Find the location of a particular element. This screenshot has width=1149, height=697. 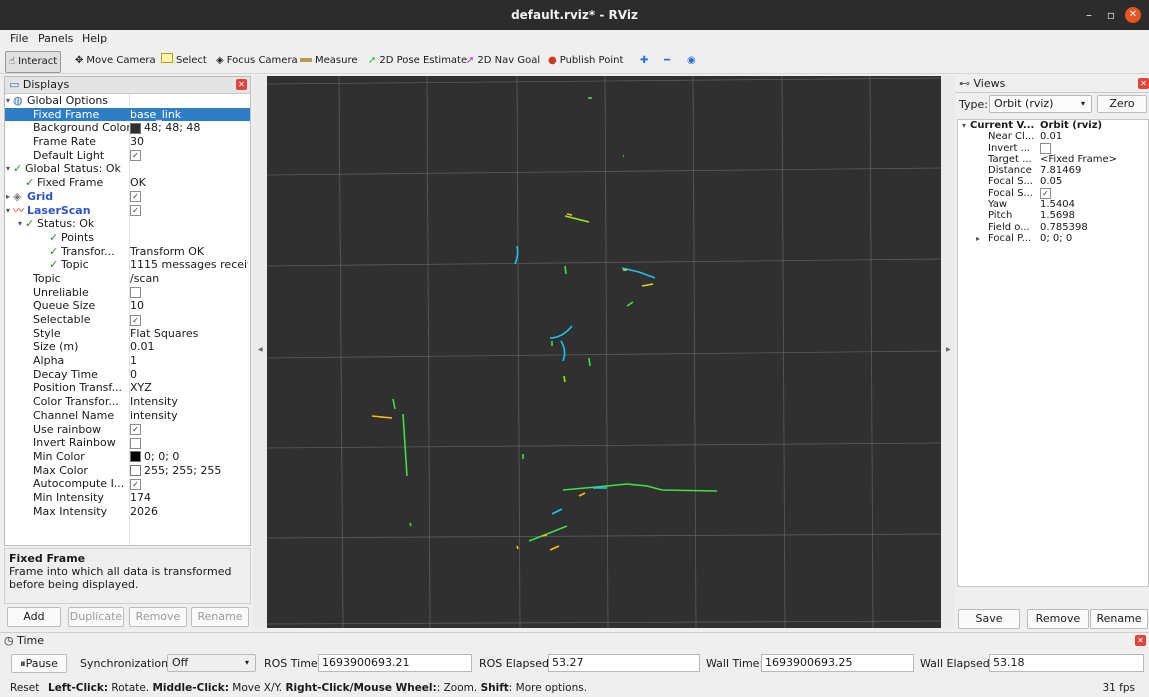

display-property-row: ✓ Points is located at coordinates (127, 238).